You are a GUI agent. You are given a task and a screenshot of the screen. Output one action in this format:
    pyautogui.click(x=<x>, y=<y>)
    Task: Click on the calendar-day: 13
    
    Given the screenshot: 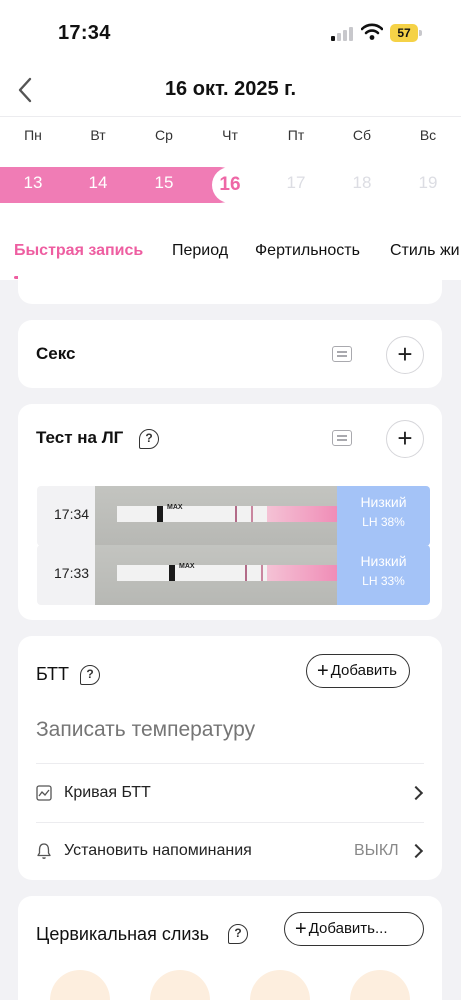 What is the action you would take?
    pyautogui.click(x=33, y=183)
    